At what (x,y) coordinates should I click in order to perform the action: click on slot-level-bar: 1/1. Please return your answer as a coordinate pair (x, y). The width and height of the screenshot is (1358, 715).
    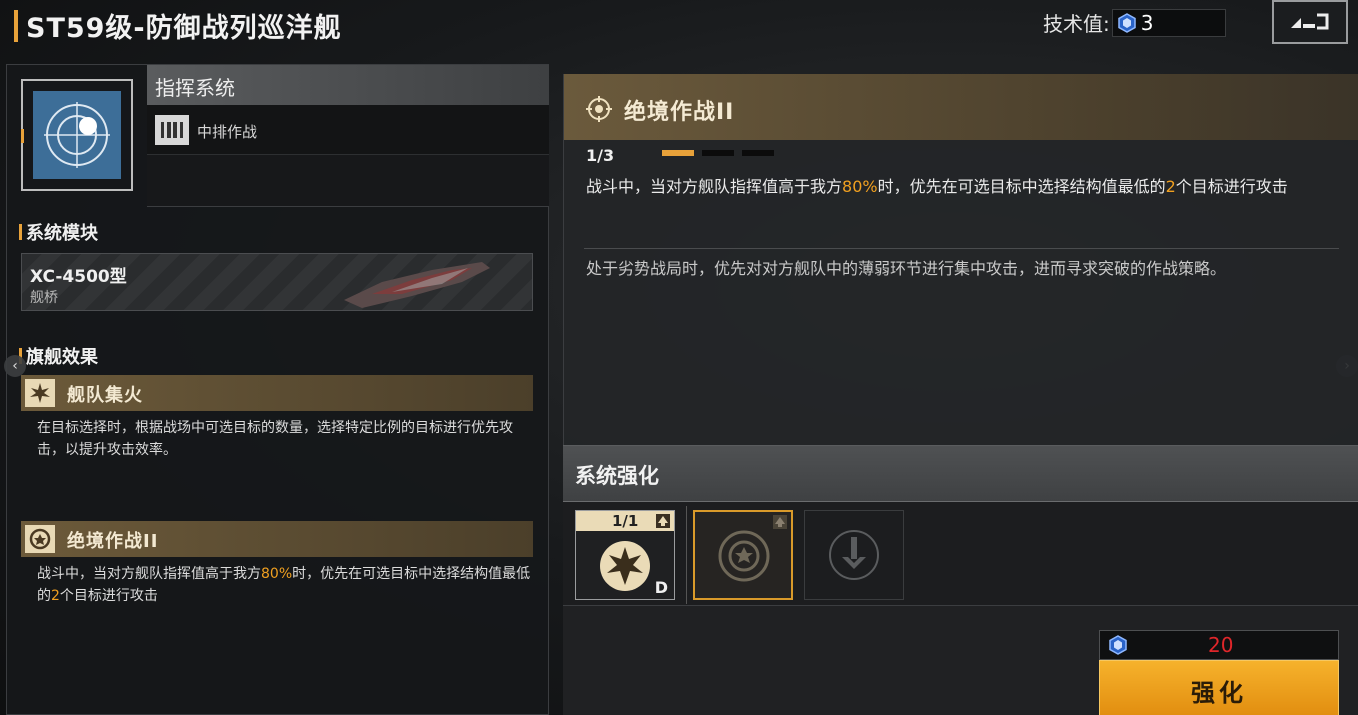
    Looking at the image, I should click on (625, 521).